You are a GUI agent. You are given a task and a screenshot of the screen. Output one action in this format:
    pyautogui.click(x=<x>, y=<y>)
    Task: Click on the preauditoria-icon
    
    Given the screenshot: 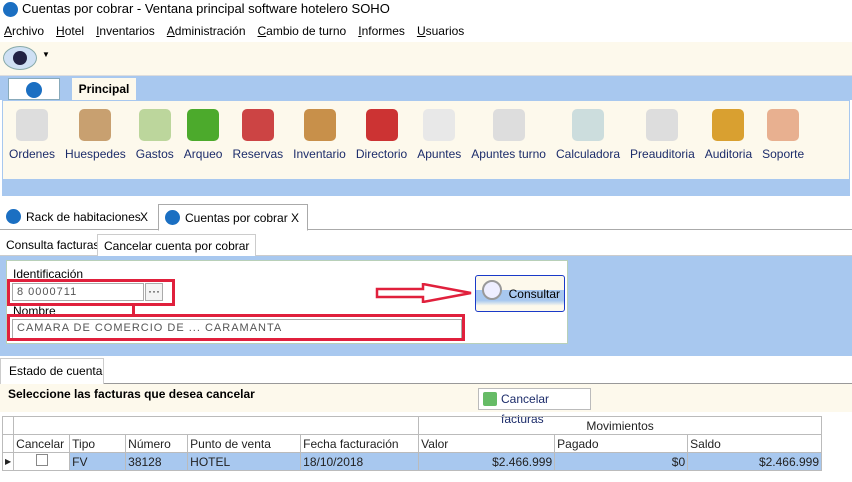 What is the action you would take?
    pyautogui.click(x=662, y=125)
    